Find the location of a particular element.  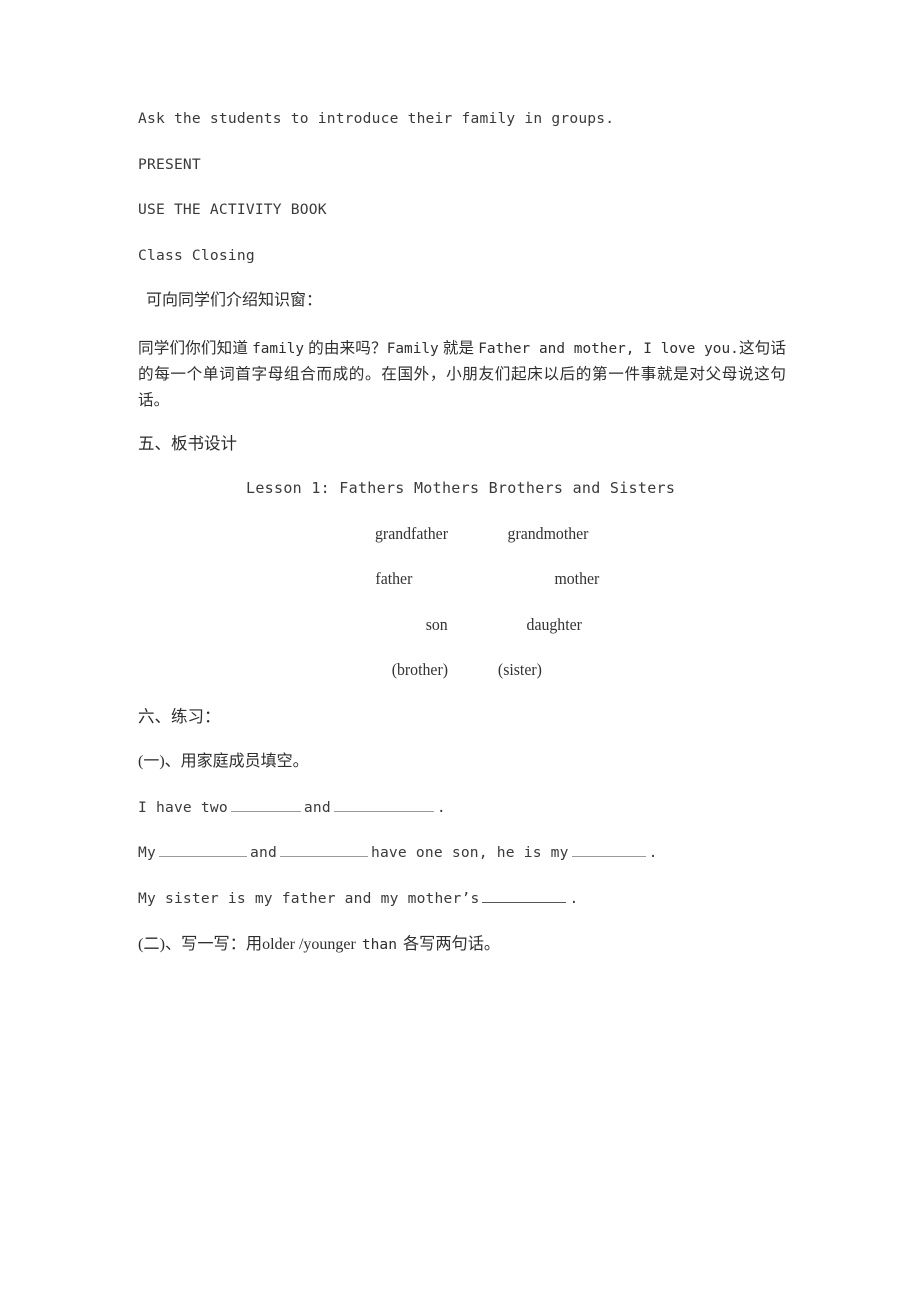

paragraph-knowledge-window: 可向同学们介绍知识窗： is located at coordinates (463, 313).